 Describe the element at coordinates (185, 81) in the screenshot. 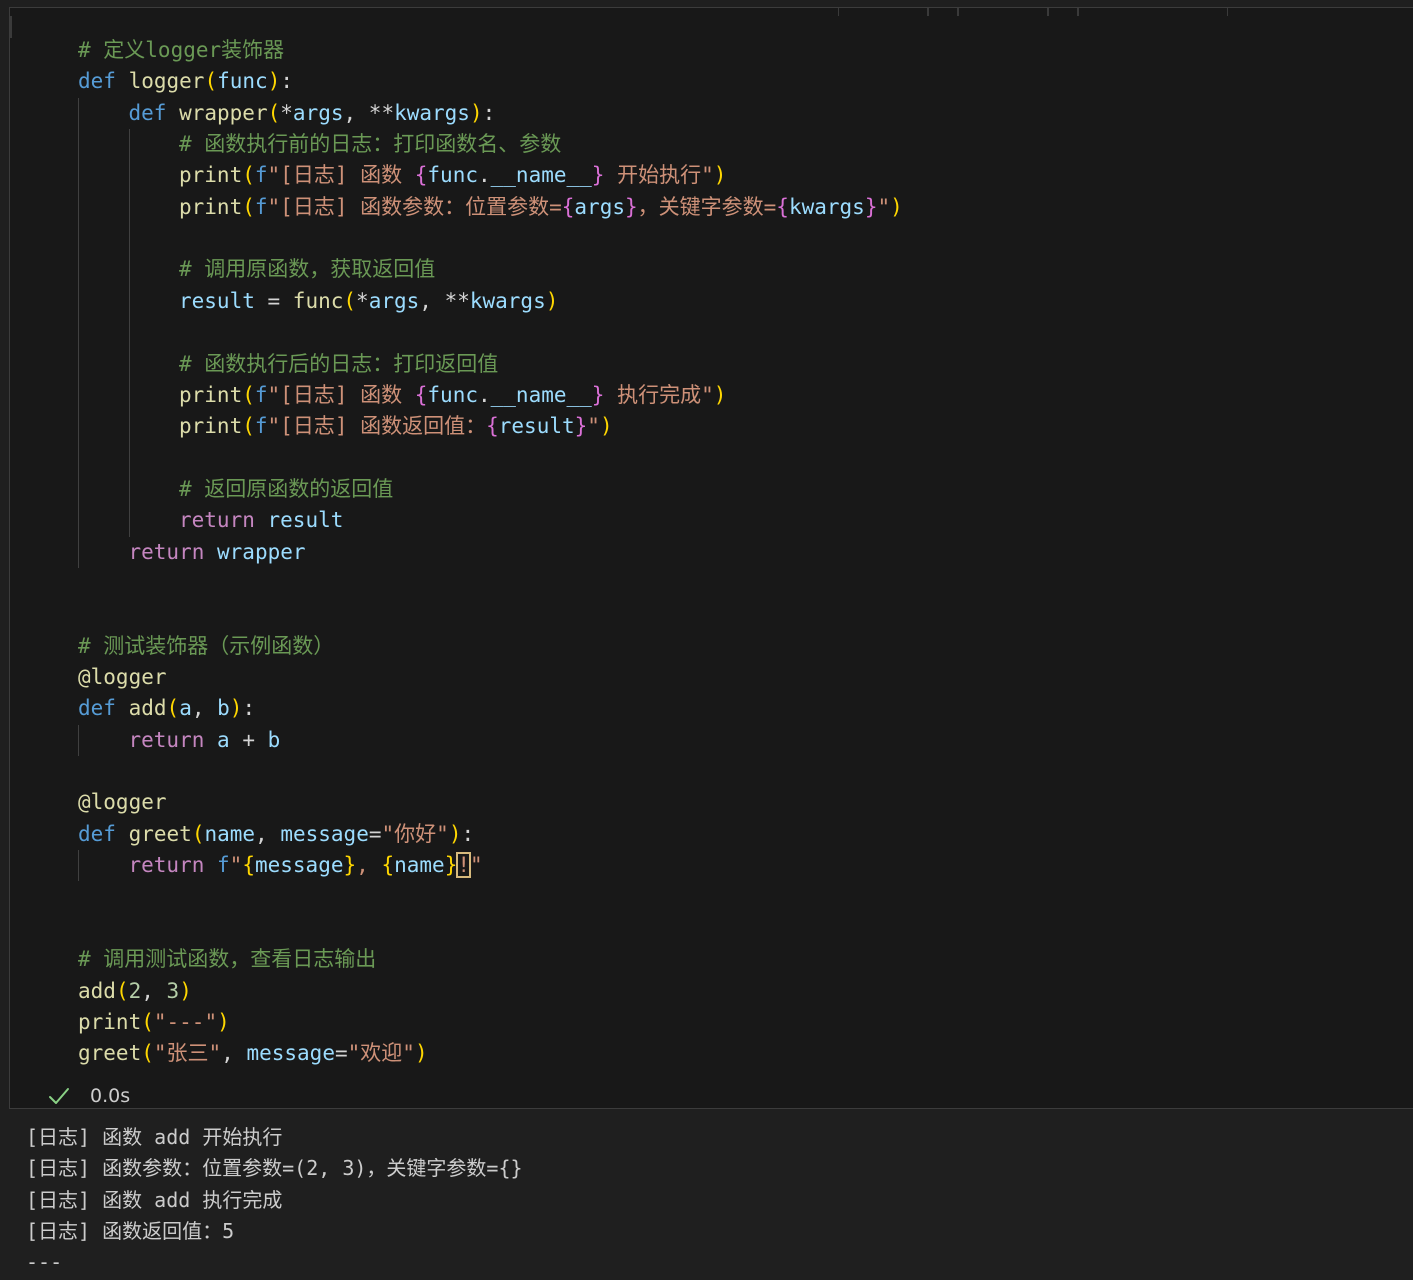

I see `code-line: def logger(func):` at that location.